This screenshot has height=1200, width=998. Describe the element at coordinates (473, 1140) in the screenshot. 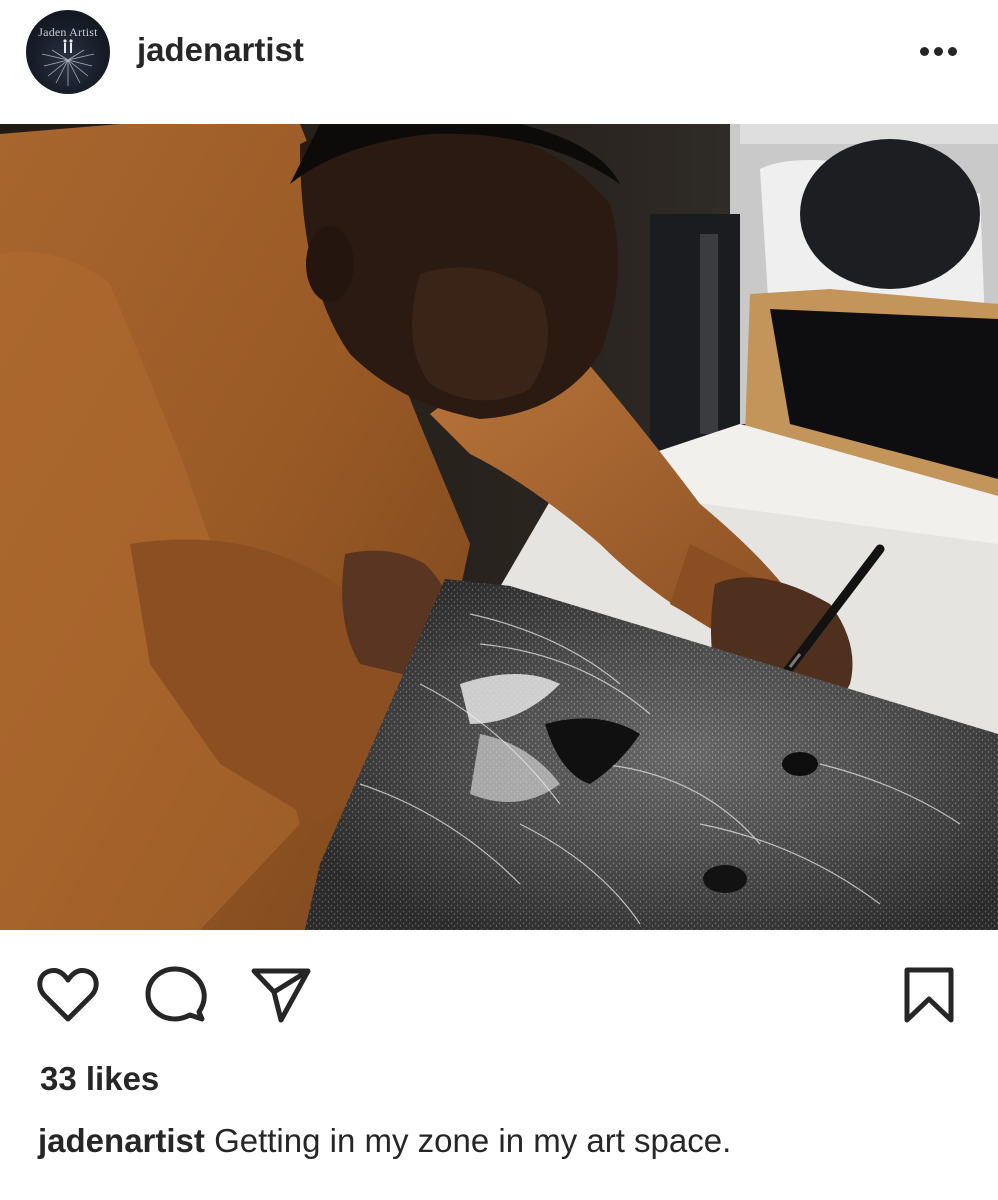

I see `caption-text: Getting in my zone in my art space.` at that location.